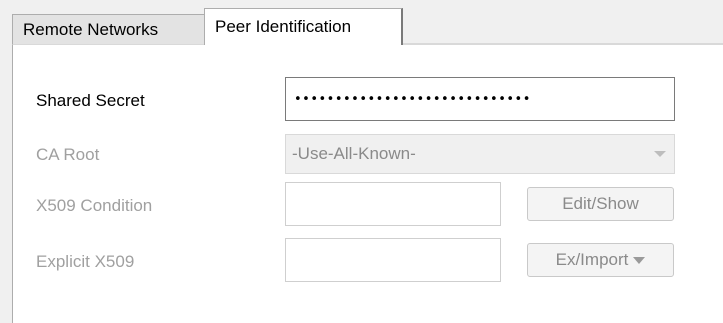 The width and height of the screenshot is (723, 323). I want to click on edit-show-button-label: Edit/Show, so click(600, 203).